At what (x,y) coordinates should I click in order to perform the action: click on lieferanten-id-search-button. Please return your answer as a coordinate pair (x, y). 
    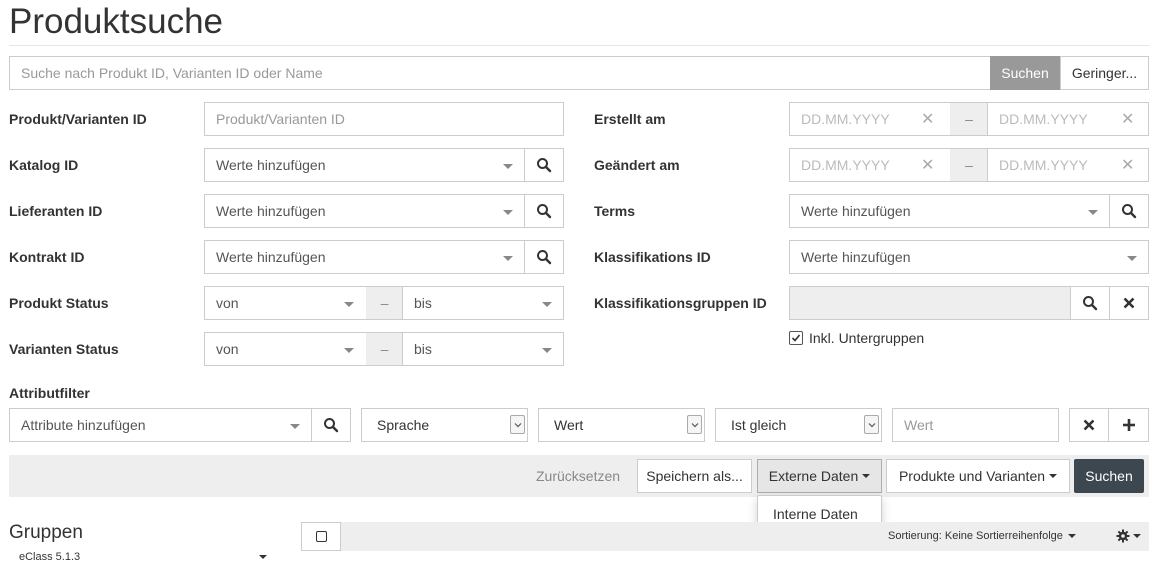
    Looking at the image, I should click on (544, 211).